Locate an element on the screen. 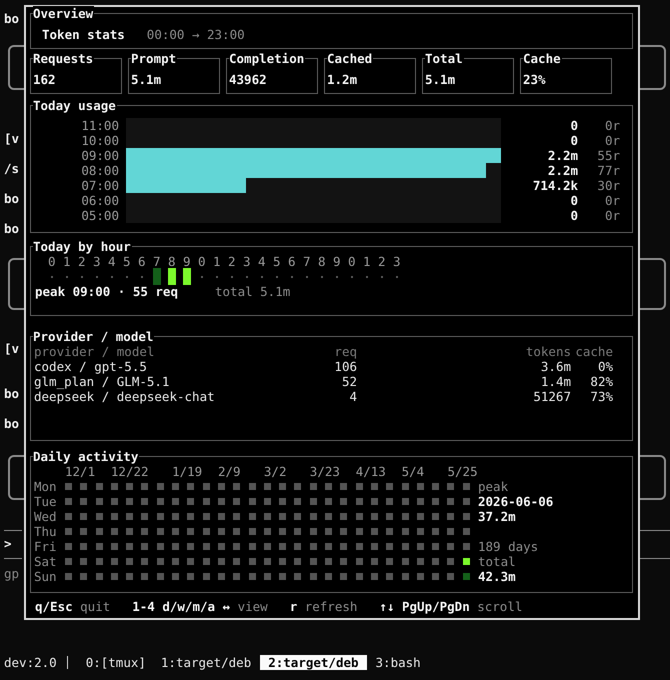  hour-digit: 8 is located at coordinates (172, 261).